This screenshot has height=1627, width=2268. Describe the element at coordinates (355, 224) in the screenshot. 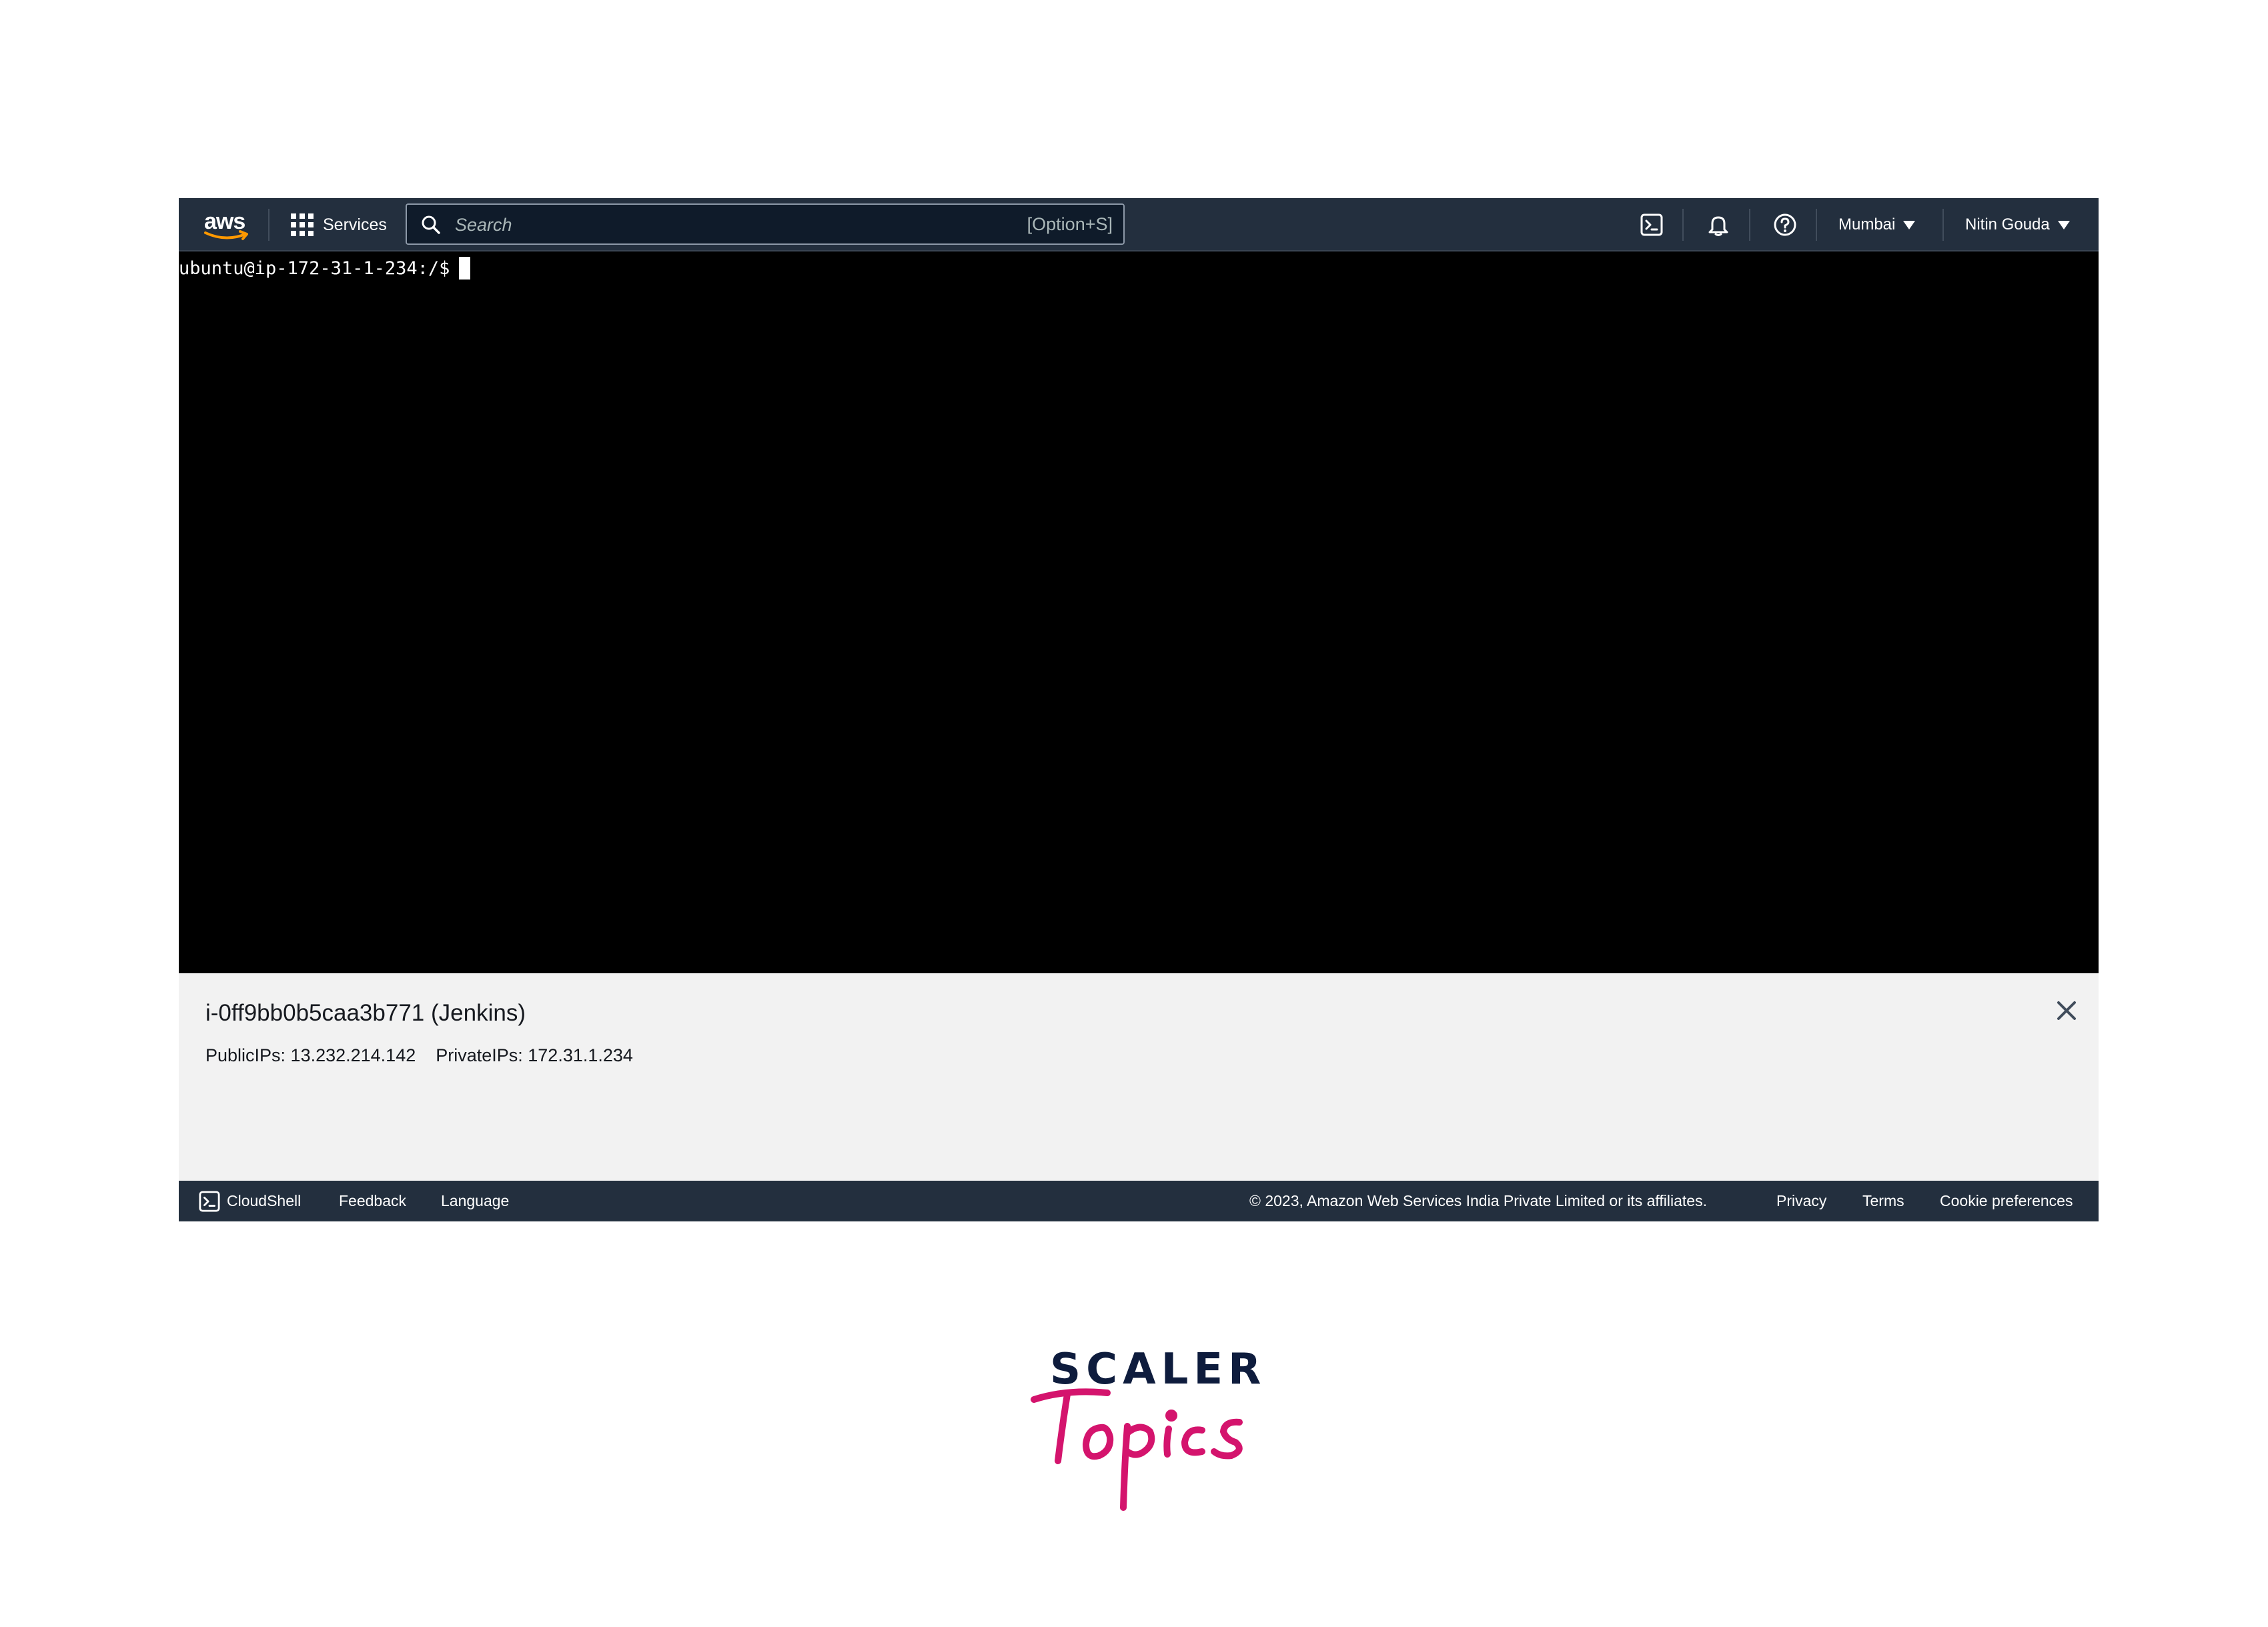

I see `services-label: Services` at that location.